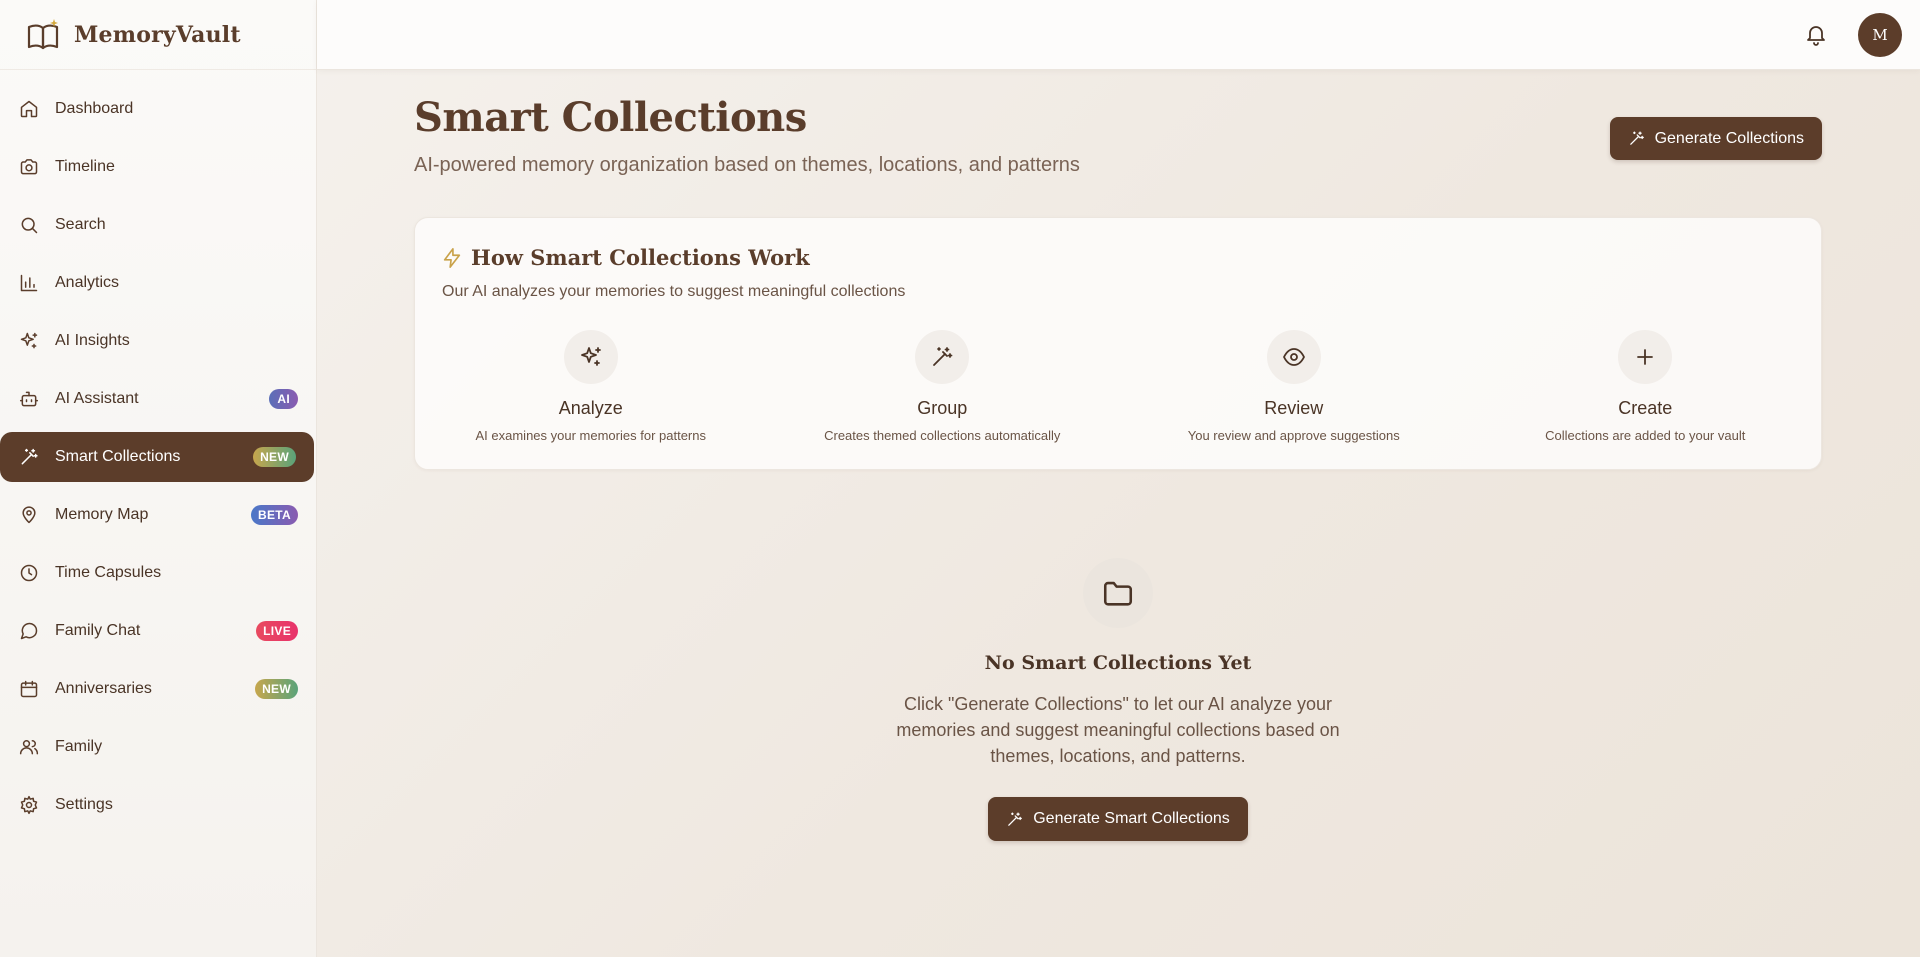  I want to click on sidebar-item-label: Timeline, so click(85, 166).